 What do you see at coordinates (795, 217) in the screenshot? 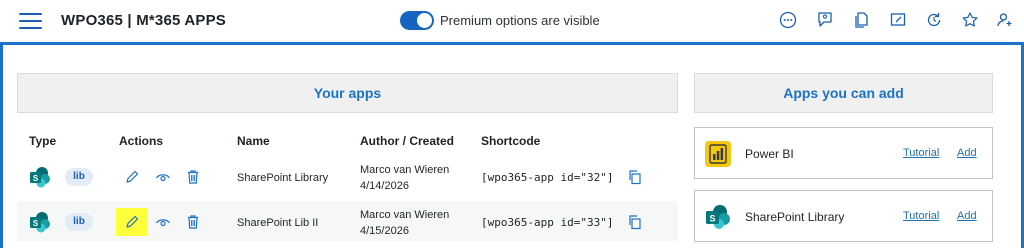
I see `available-app-name: SharePoint Library` at bounding box center [795, 217].